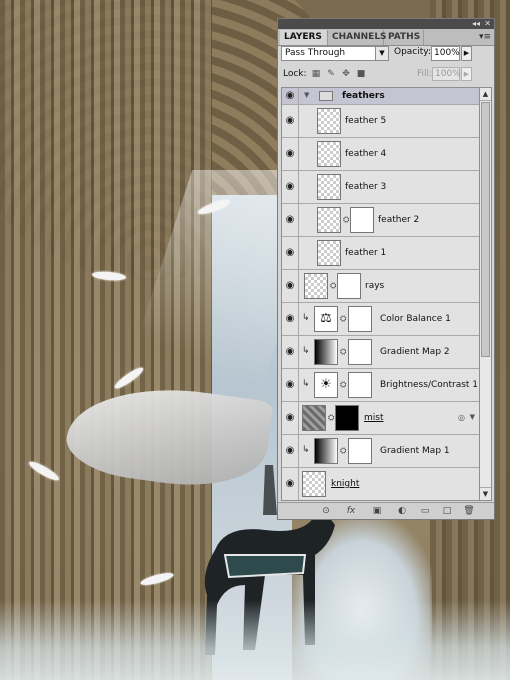  What do you see at coordinates (380, 484) in the screenshot?
I see `layer-row: ◉ knight` at bounding box center [380, 484].